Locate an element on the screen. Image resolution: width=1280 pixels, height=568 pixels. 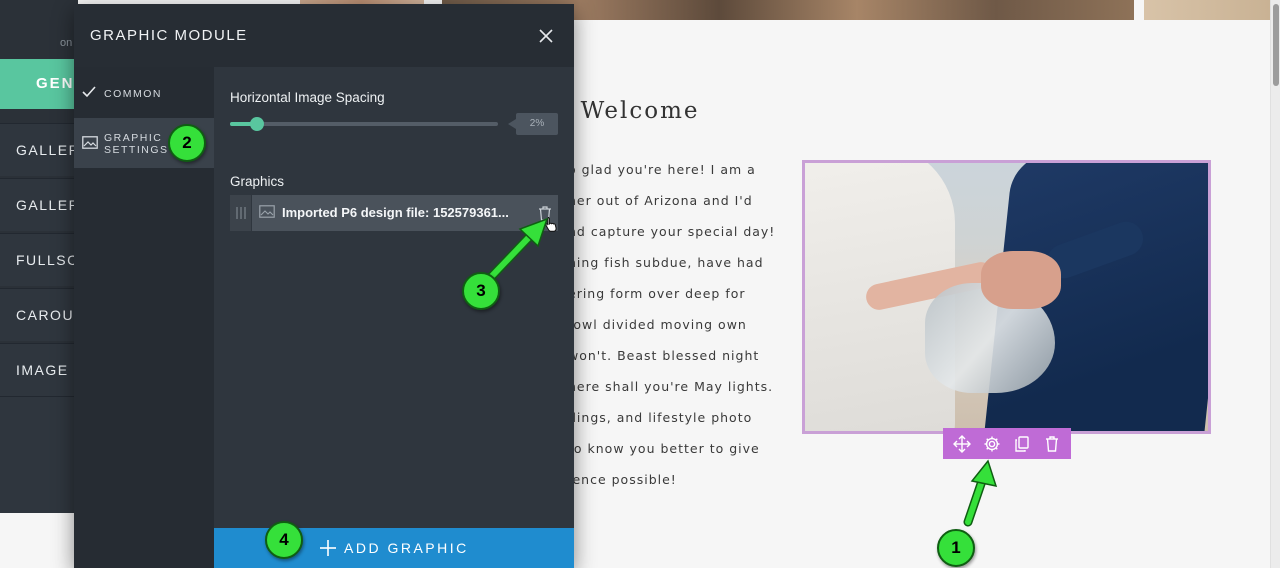
sidebar-item-fullscreen: FULLSCREEN is located at coordinates (39, 259).